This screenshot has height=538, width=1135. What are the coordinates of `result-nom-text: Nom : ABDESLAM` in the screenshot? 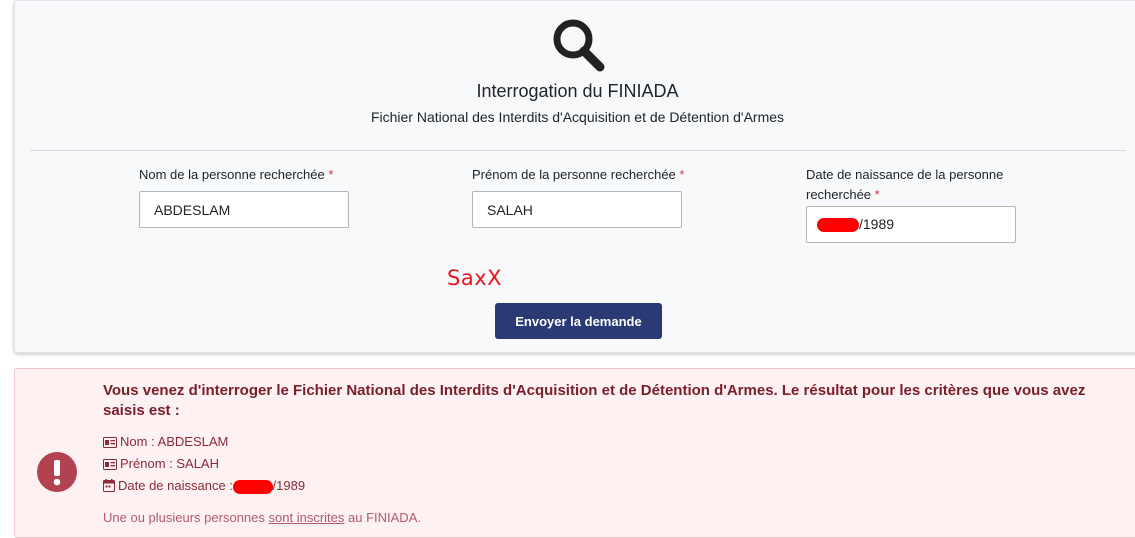 It's located at (174, 441).